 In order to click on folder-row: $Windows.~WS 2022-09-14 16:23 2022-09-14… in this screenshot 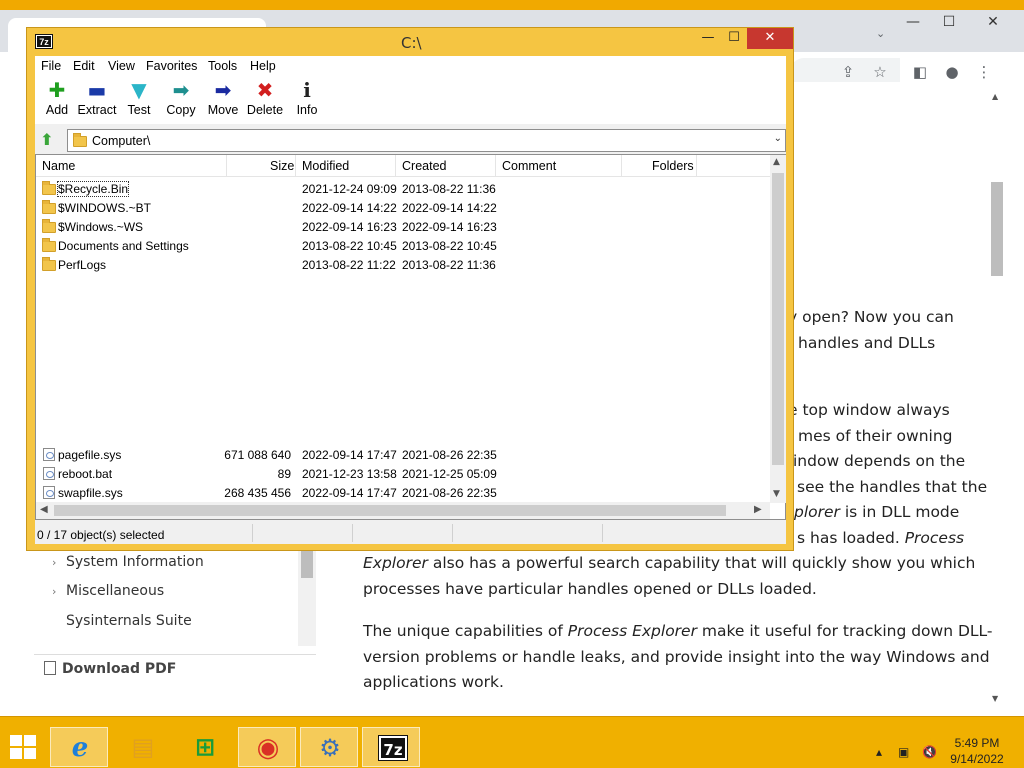, I will do `click(403, 226)`.